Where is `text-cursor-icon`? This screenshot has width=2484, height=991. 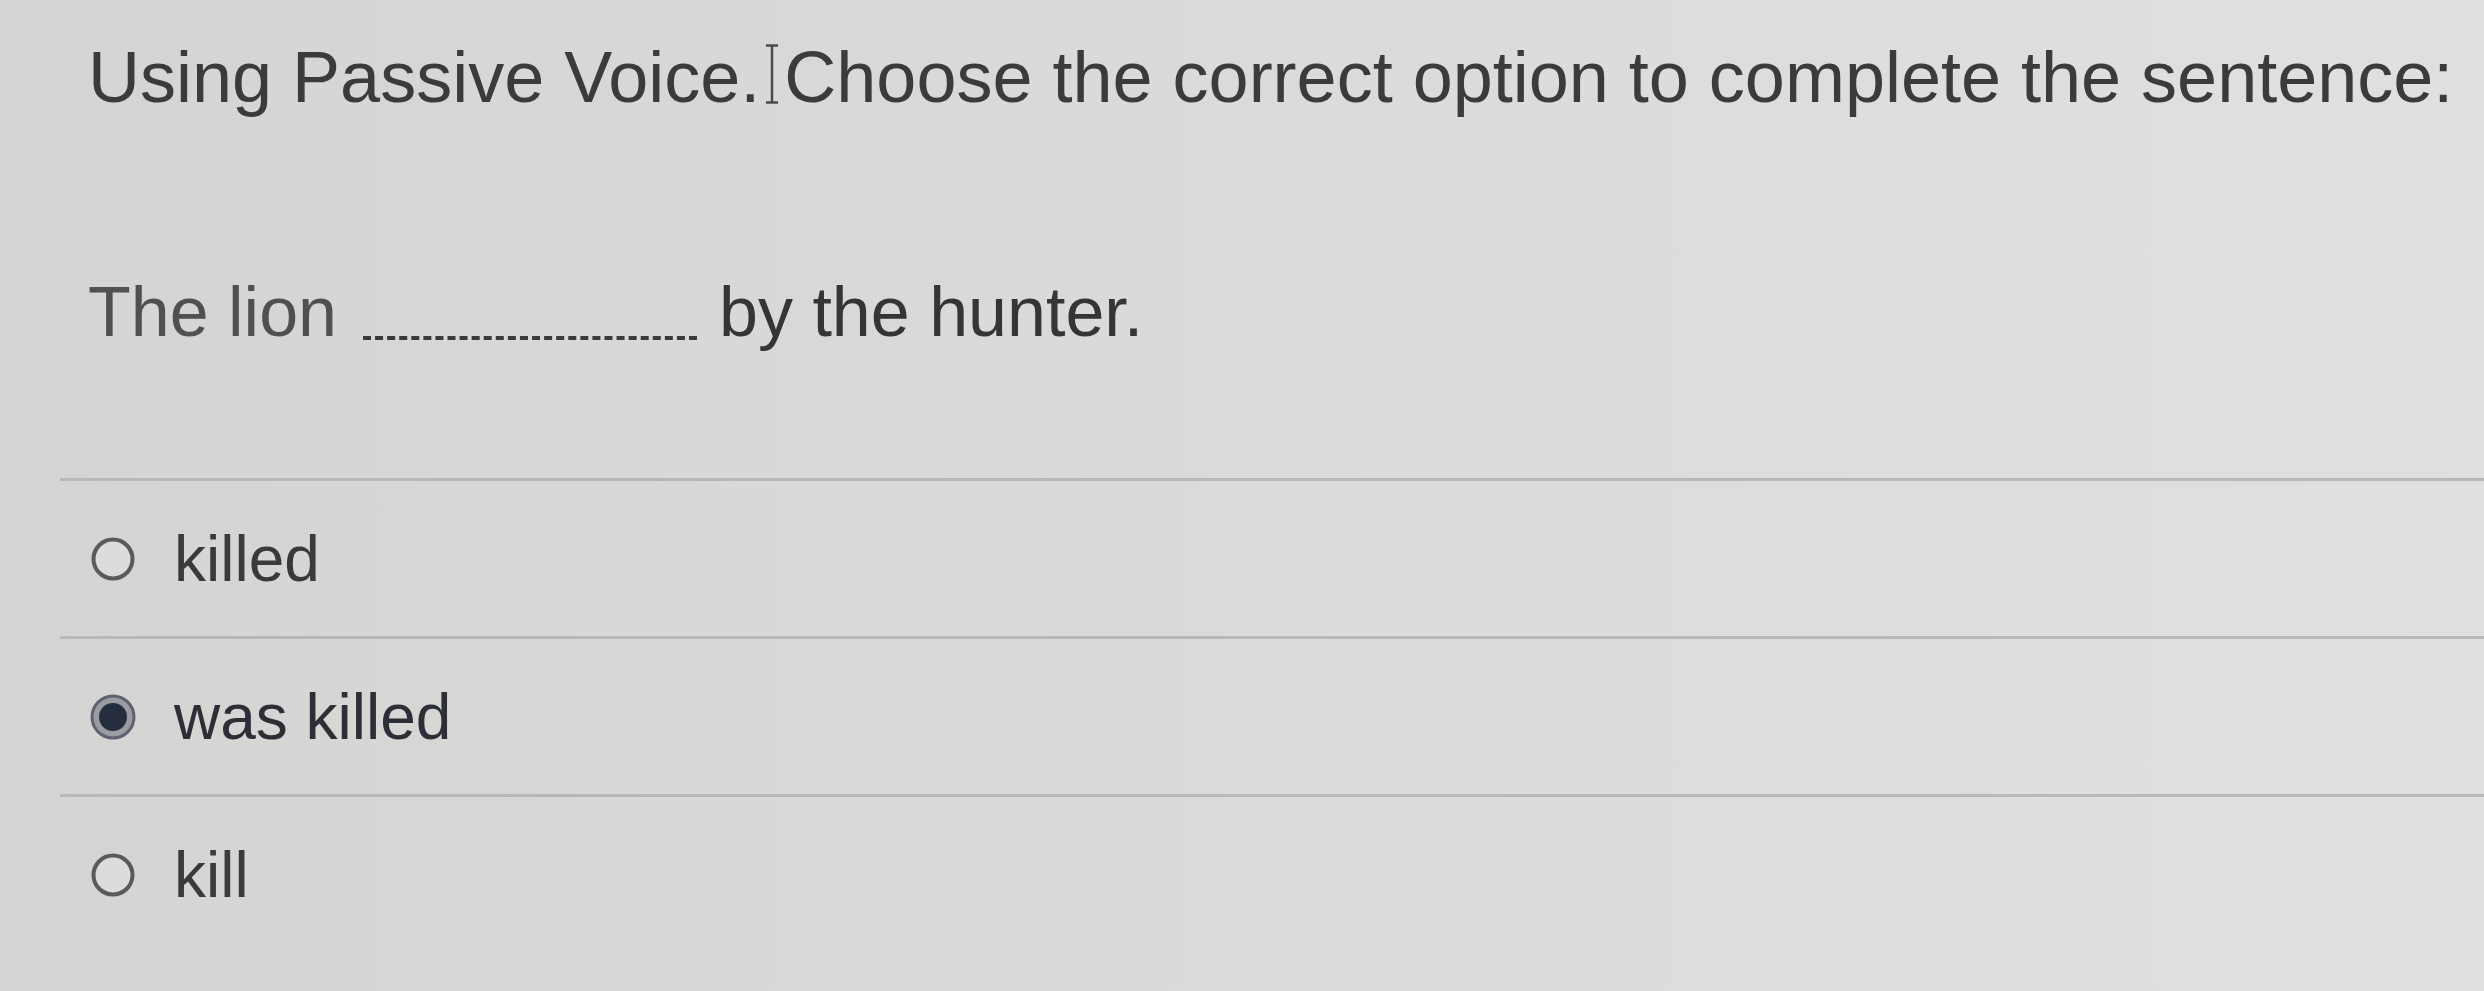
text-cursor-icon is located at coordinates (772, 74).